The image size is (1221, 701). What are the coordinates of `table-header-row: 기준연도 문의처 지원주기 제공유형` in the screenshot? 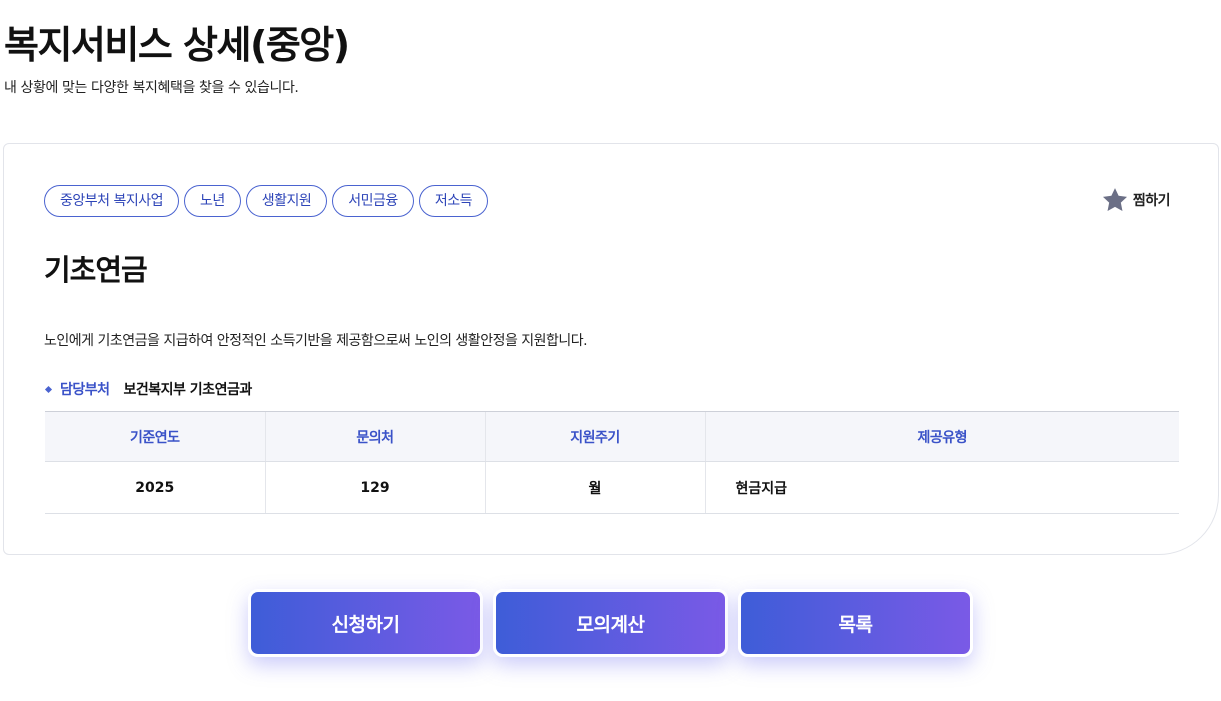 It's located at (612, 436).